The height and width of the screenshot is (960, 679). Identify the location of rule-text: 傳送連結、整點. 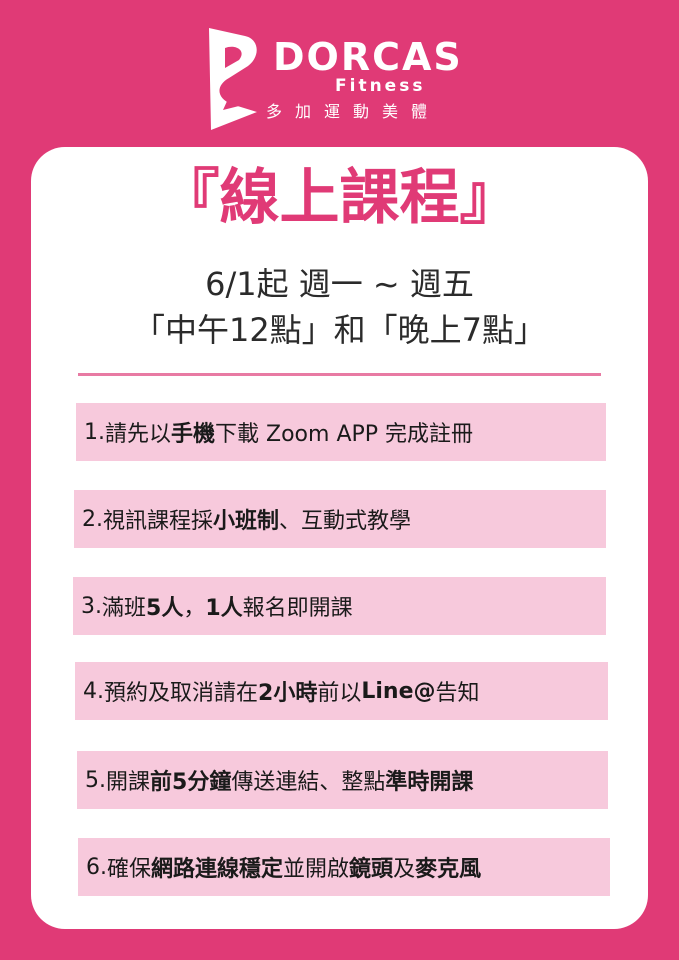
(308, 782).